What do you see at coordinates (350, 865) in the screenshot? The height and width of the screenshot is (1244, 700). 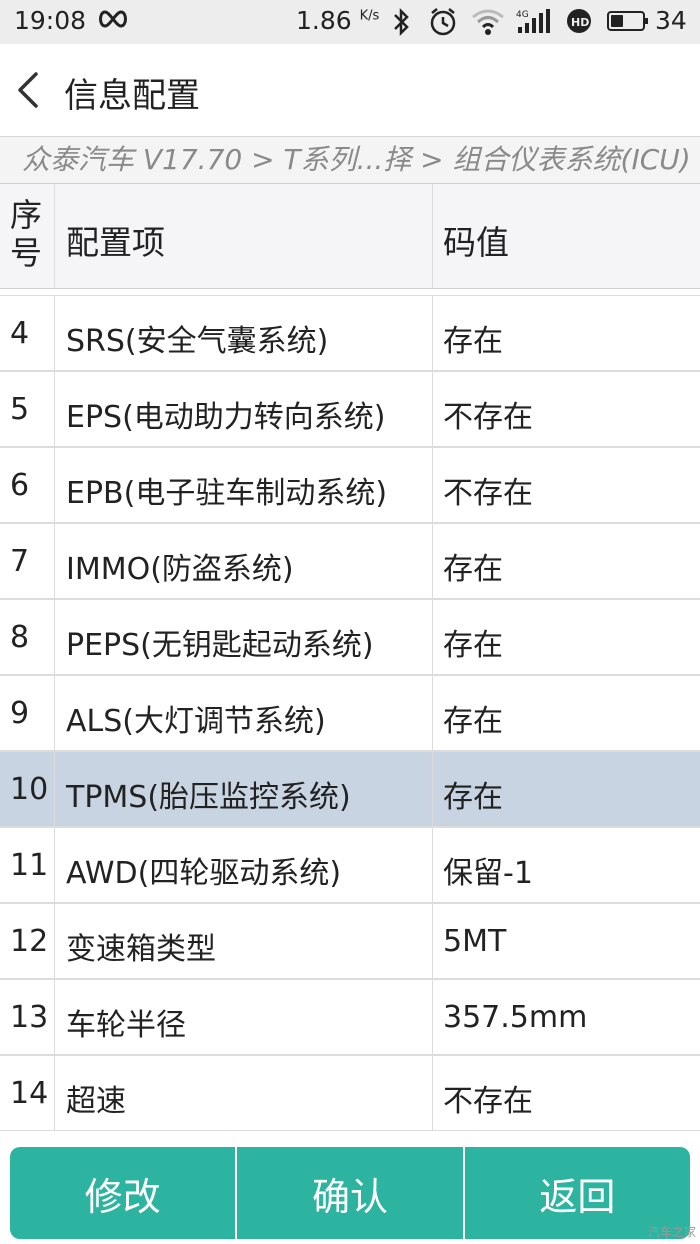 I see `table-row: 11 AWD(四轮驱动系统) 保留-1` at bounding box center [350, 865].